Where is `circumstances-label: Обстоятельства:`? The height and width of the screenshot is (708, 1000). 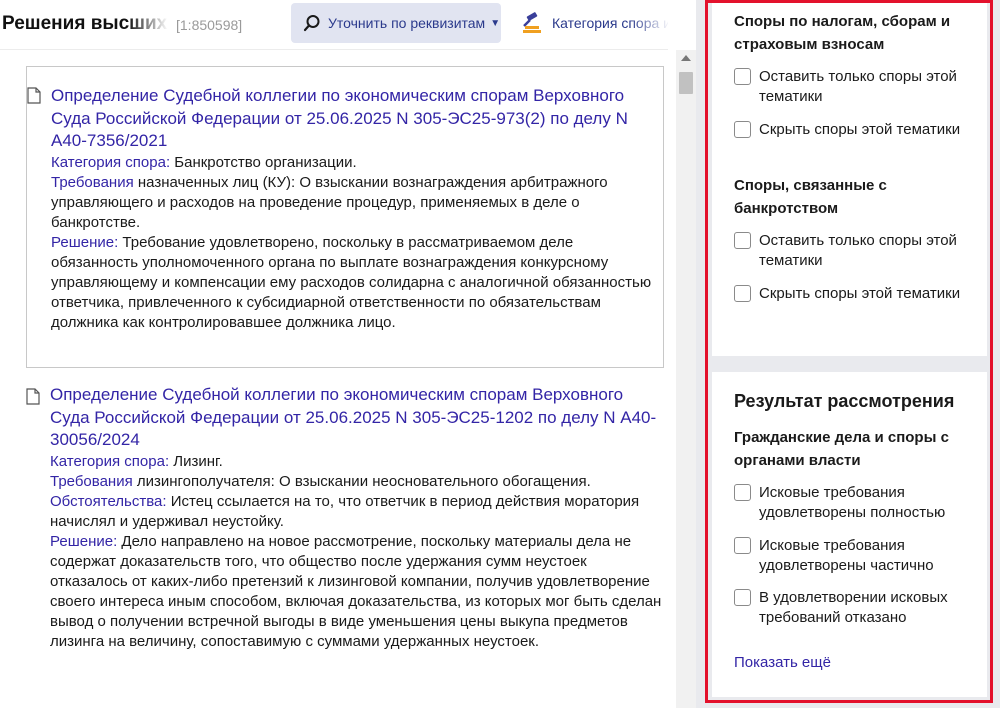 circumstances-label: Обстоятельства: is located at coordinates (108, 501).